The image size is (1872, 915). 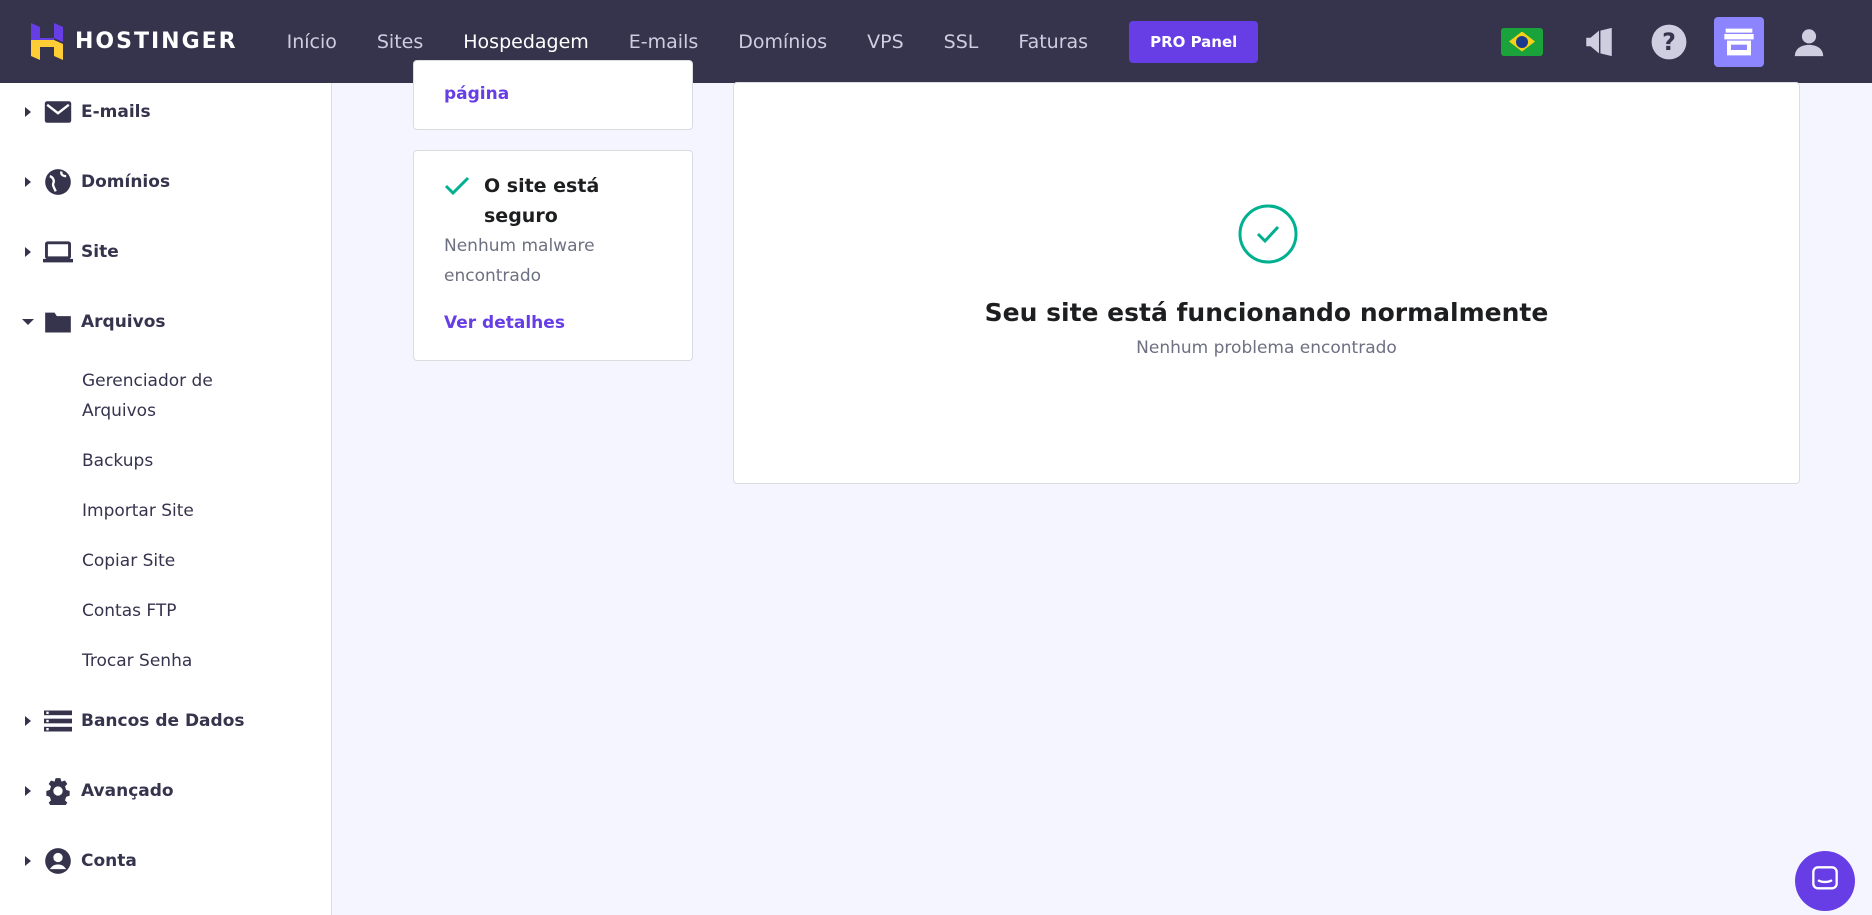 What do you see at coordinates (47, 41) in the screenshot?
I see `hostinger-logo-icon` at bounding box center [47, 41].